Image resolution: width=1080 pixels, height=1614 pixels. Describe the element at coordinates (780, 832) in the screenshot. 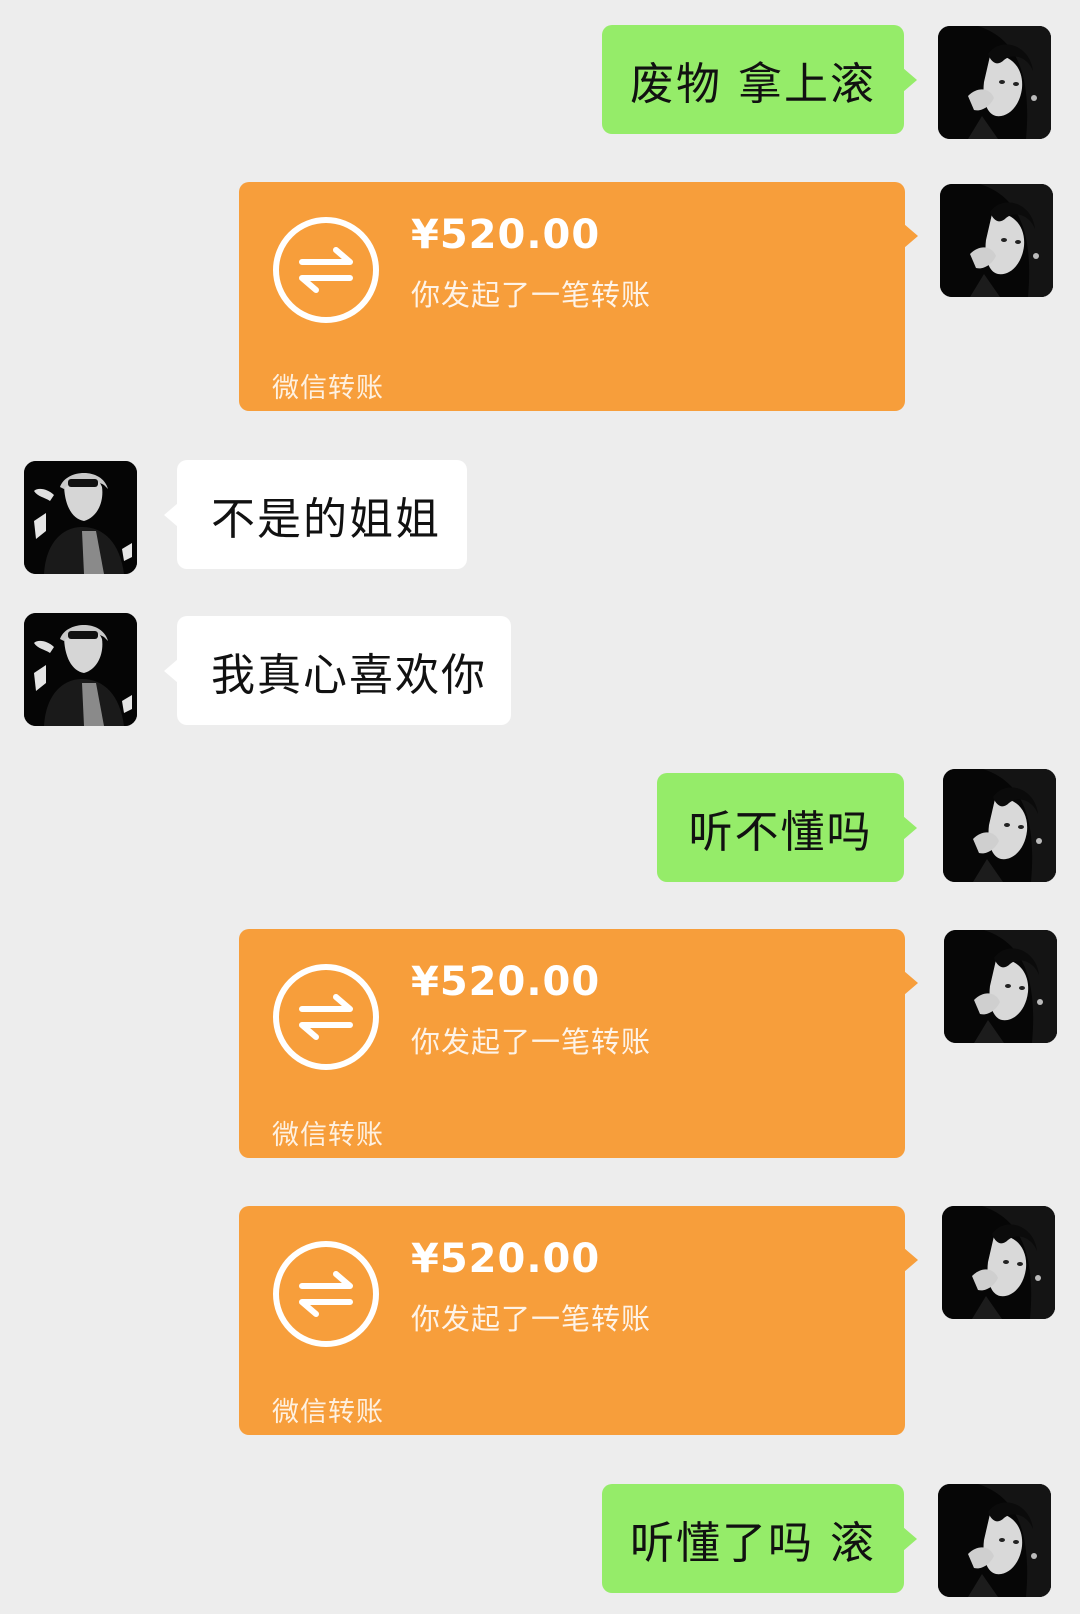

I see `message-text: 听不懂吗` at that location.